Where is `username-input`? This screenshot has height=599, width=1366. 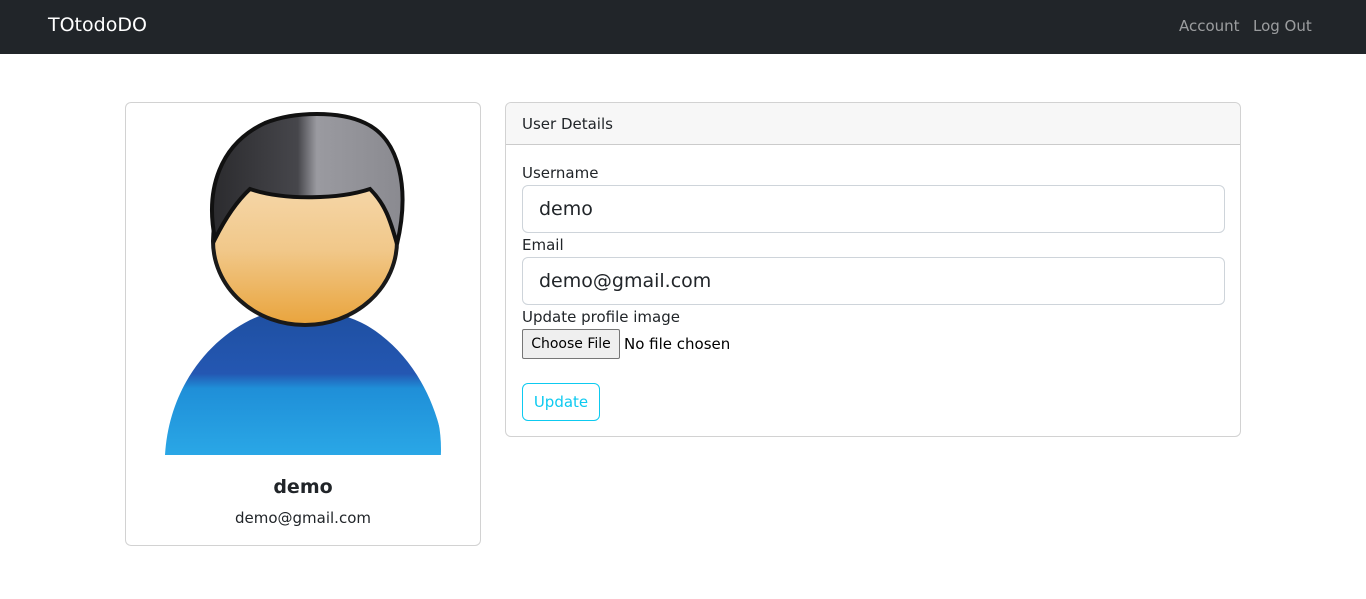 username-input is located at coordinates (873, 209).